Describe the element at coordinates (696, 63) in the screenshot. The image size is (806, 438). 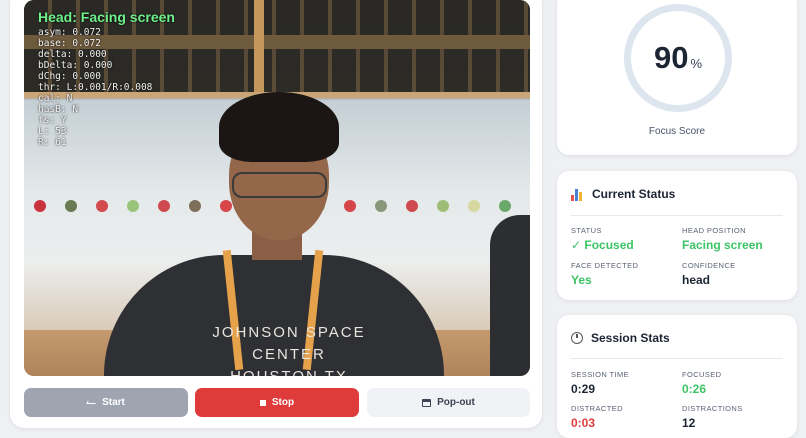
I see `focus-score-unit: %` at that location.